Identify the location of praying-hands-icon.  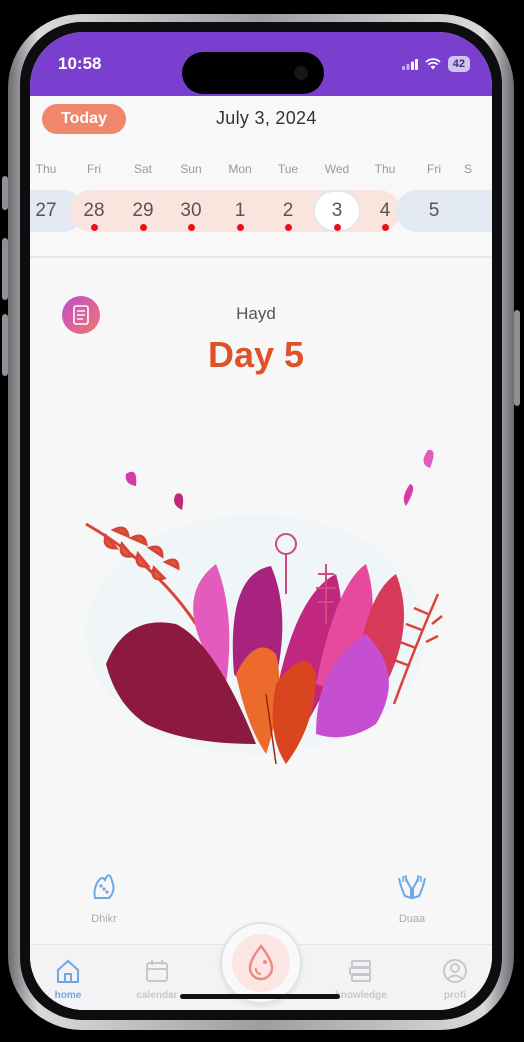
(412, 887).